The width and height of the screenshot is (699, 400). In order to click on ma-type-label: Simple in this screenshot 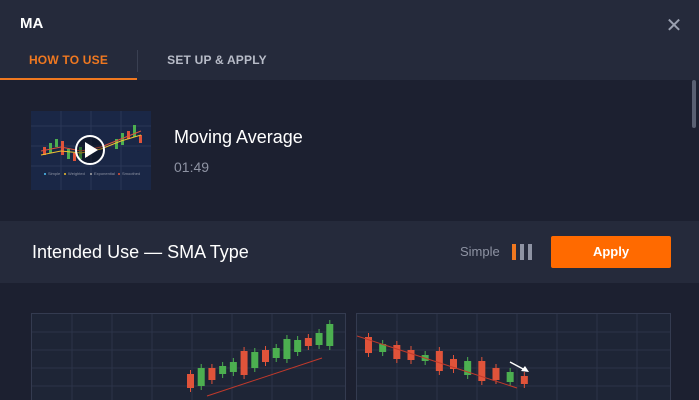, I will do `click(480, 251)`.